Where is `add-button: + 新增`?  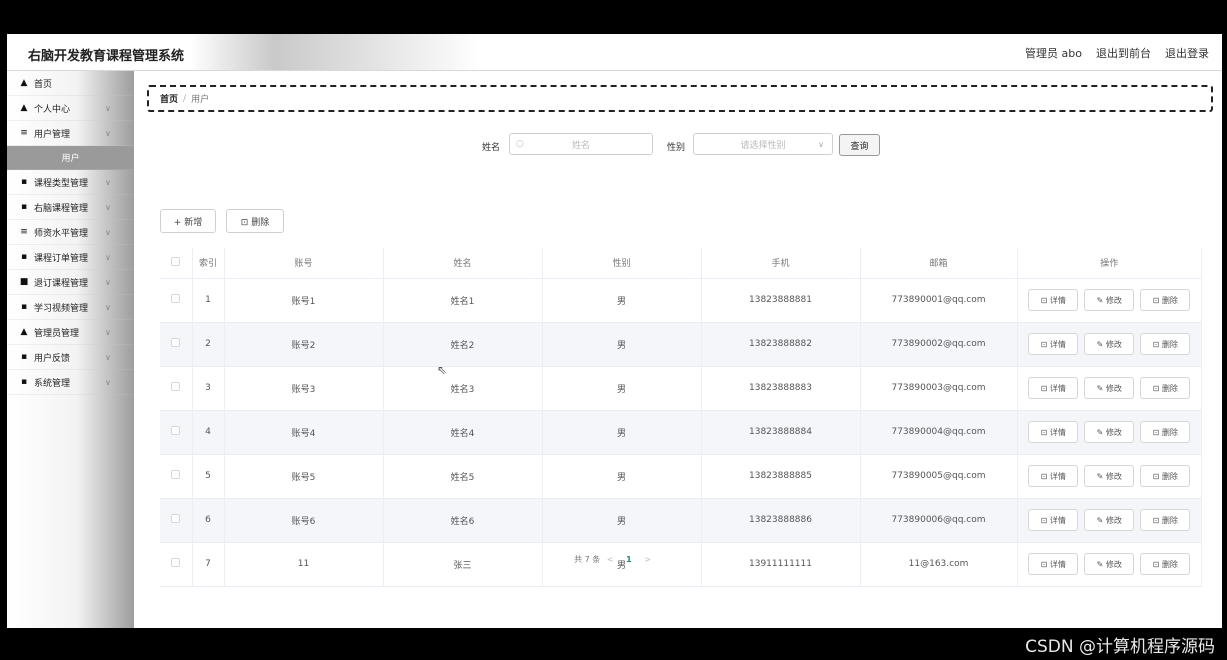
add-button: + 新增 is located at coordinates (188, 221).